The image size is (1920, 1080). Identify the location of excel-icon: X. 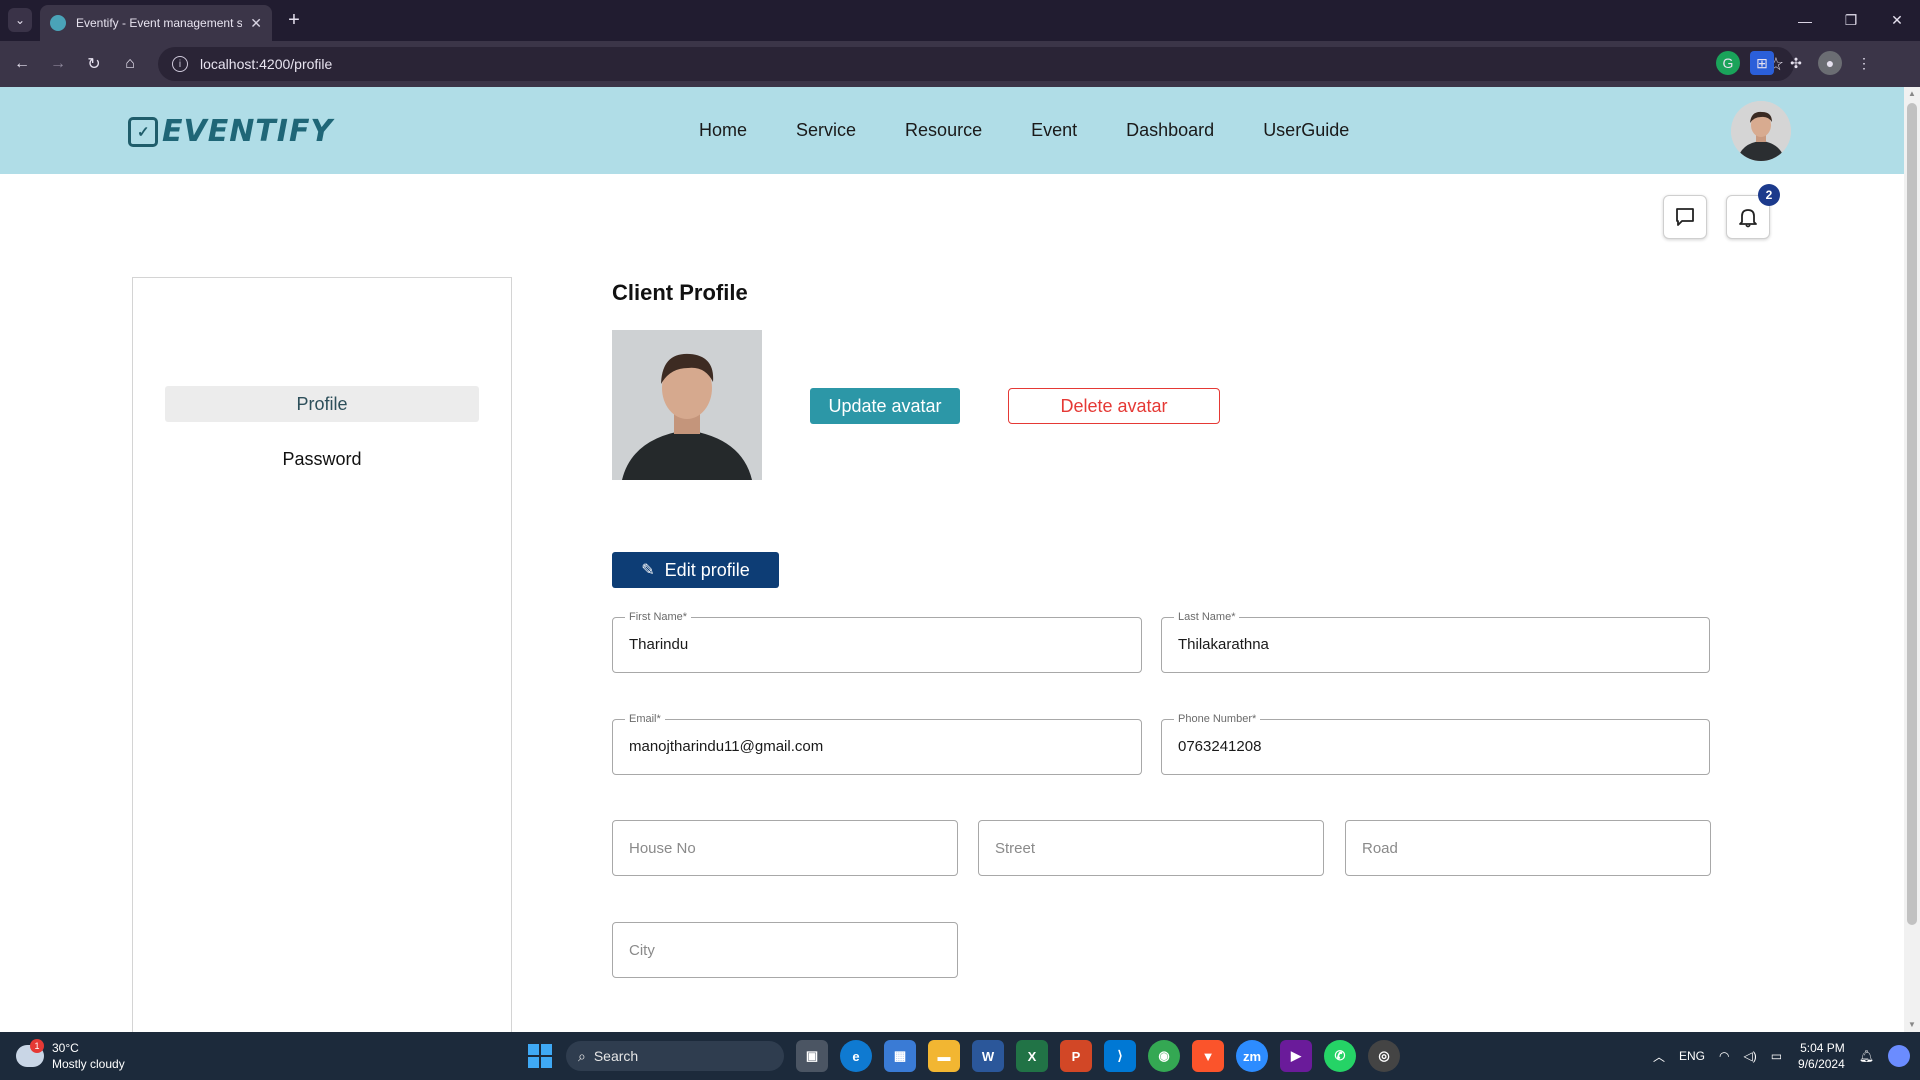
(1032, 1056).